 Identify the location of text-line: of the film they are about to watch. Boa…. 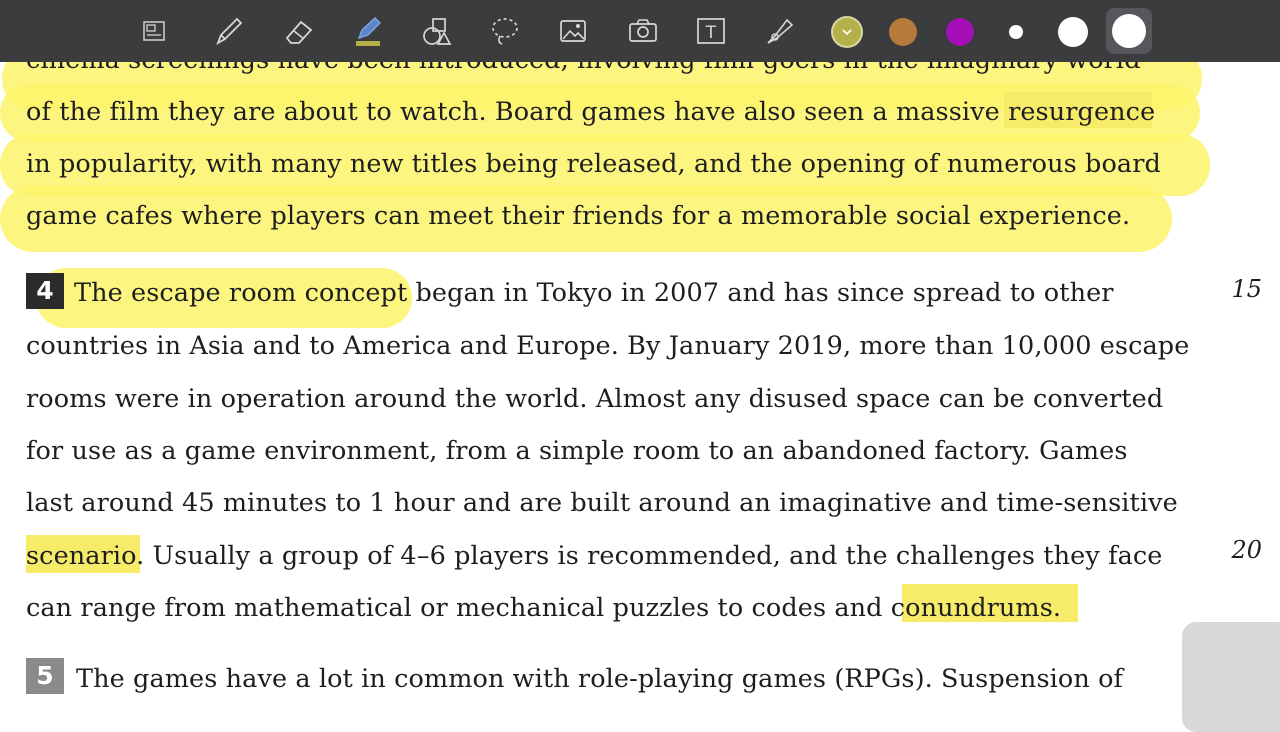
(591, 112).